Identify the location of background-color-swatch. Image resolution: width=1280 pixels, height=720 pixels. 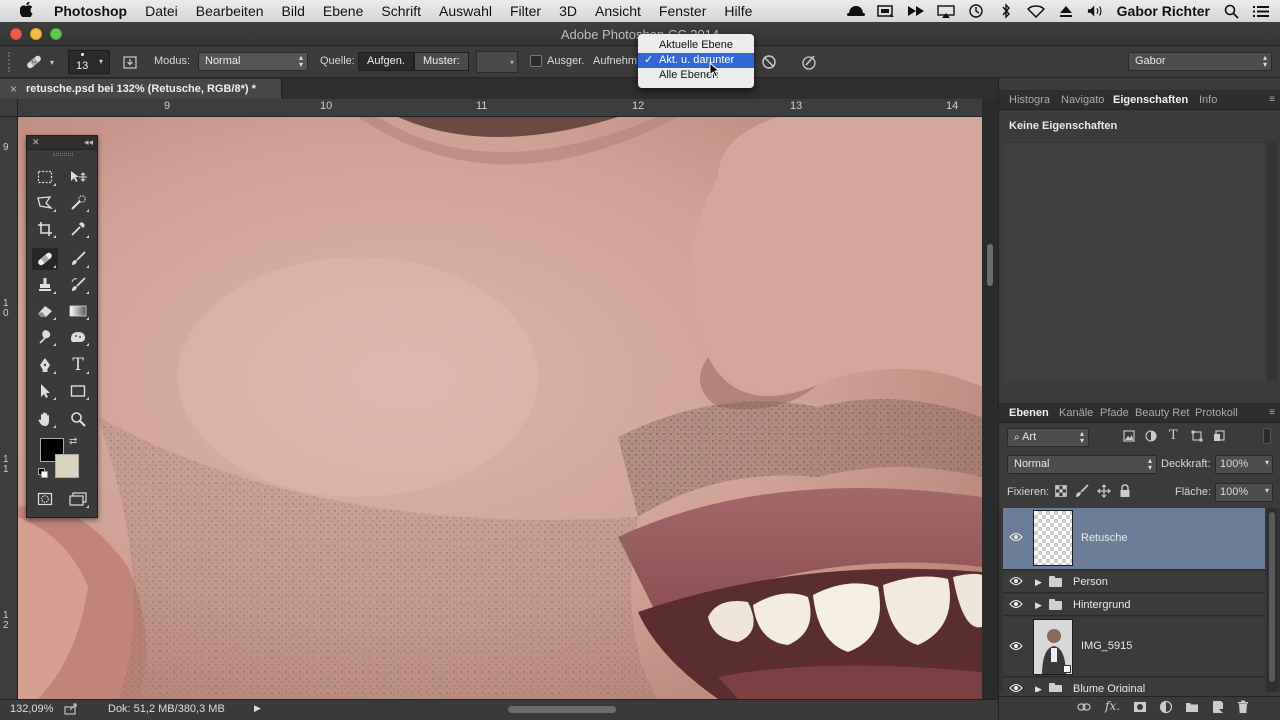
(67, 466).